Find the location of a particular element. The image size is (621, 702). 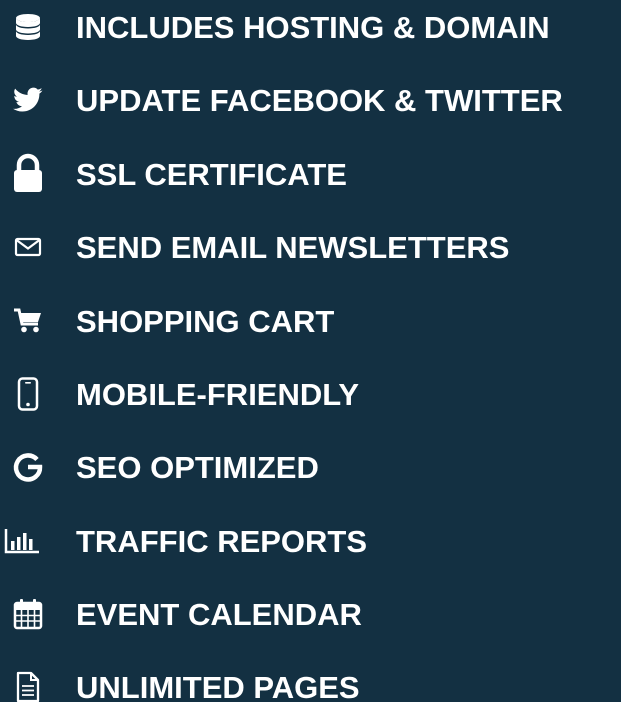

feature-item-seo: SEO OPTIMIZED is located at coordinates (310, 467).